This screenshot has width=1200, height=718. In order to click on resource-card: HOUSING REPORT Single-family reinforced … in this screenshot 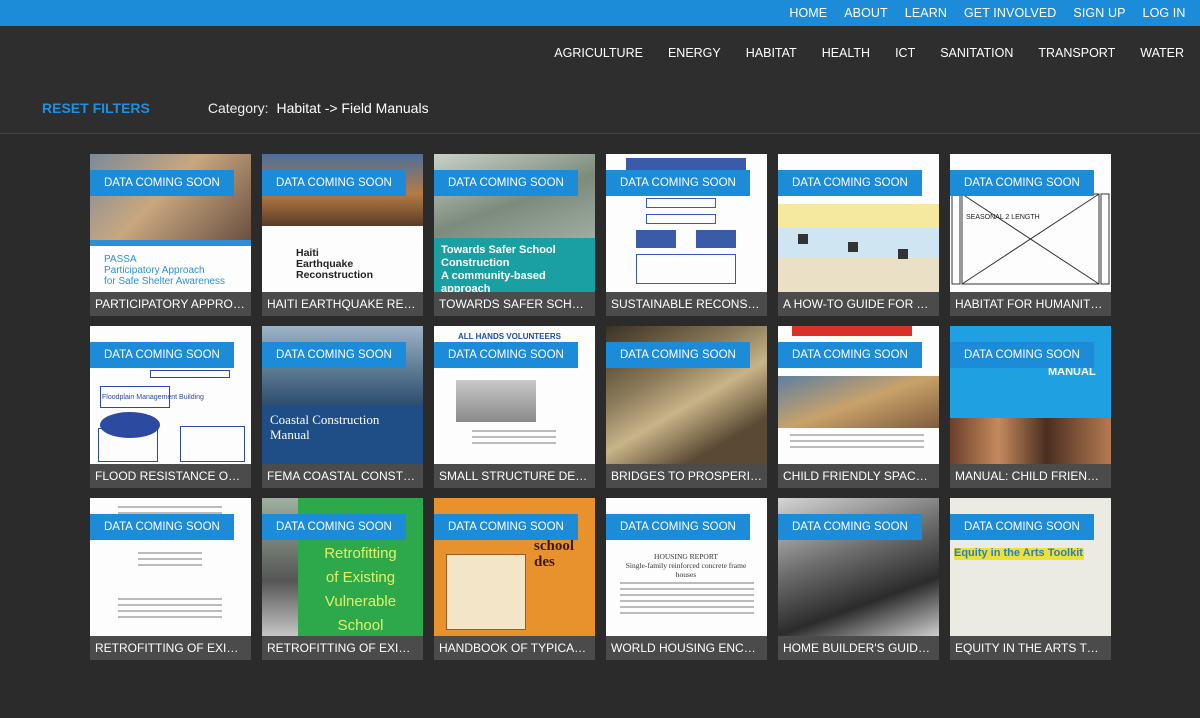, I will do `click(686, 579)`.